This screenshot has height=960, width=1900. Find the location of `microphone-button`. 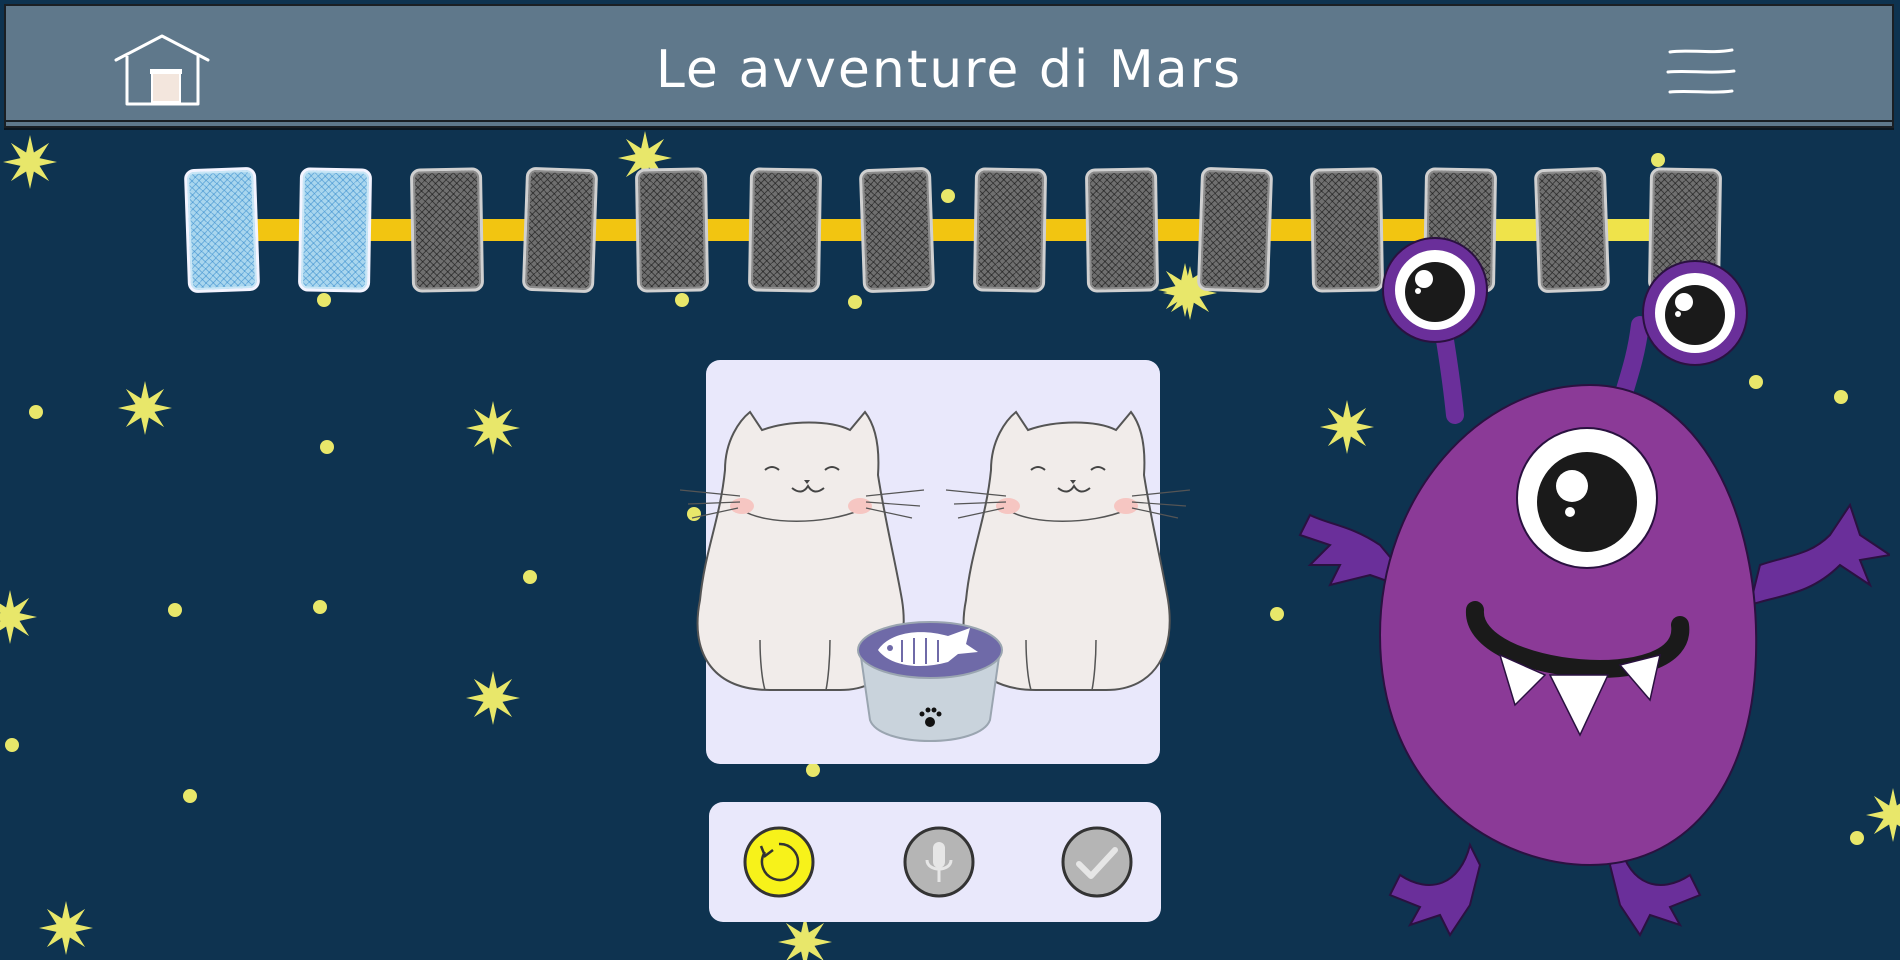

microphone-button is located at coordinates (939, 862).